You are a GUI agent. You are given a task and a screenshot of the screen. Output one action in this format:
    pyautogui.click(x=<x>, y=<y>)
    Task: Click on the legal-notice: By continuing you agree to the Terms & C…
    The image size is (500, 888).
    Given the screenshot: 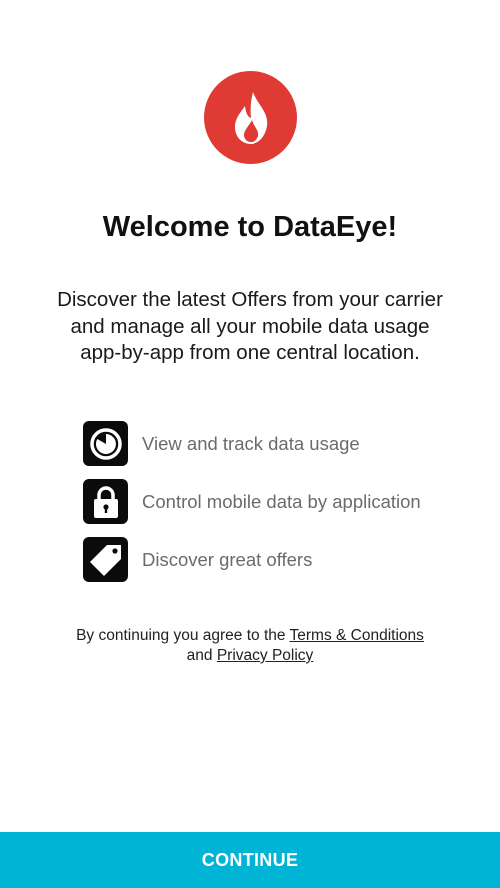 What is the action you would take?
    pyautogui.click(x=250, y=646)
    